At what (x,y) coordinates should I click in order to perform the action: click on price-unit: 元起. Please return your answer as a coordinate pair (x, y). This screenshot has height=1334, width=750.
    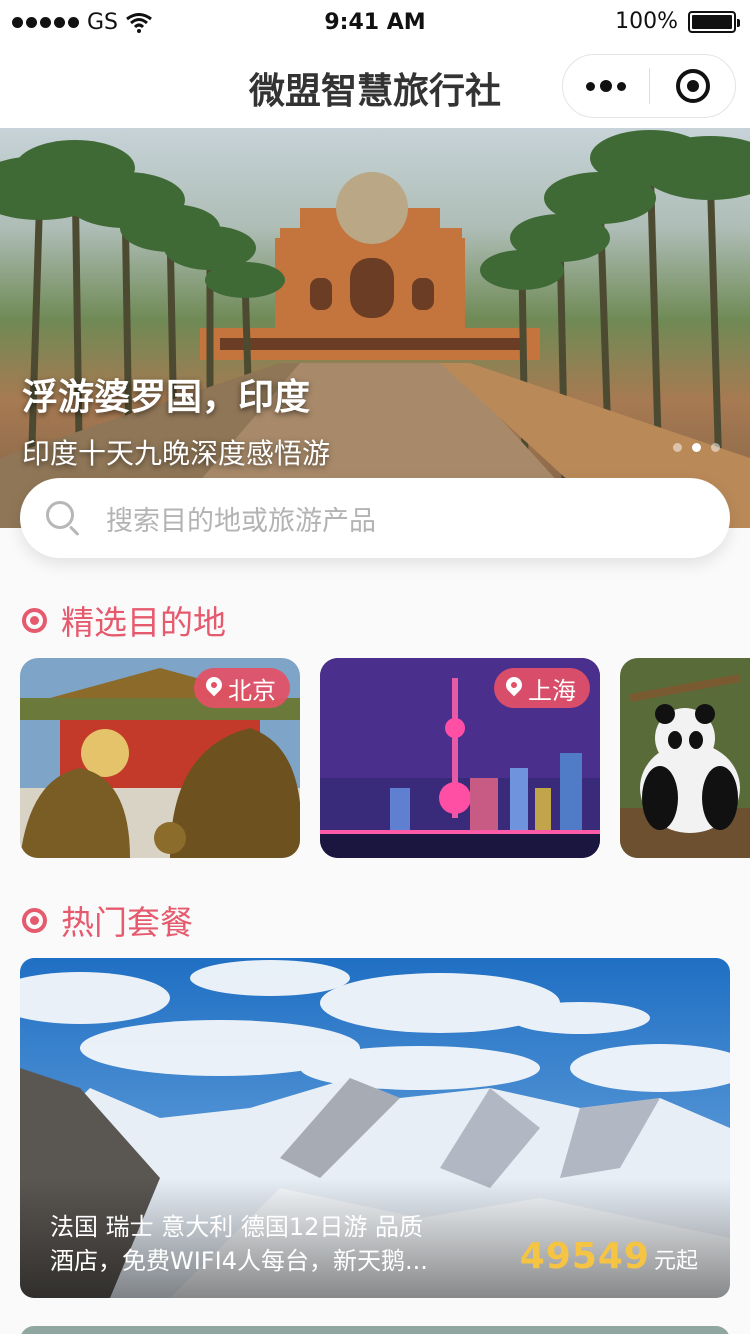
    Looking at the image, I should click on (675, 1261).